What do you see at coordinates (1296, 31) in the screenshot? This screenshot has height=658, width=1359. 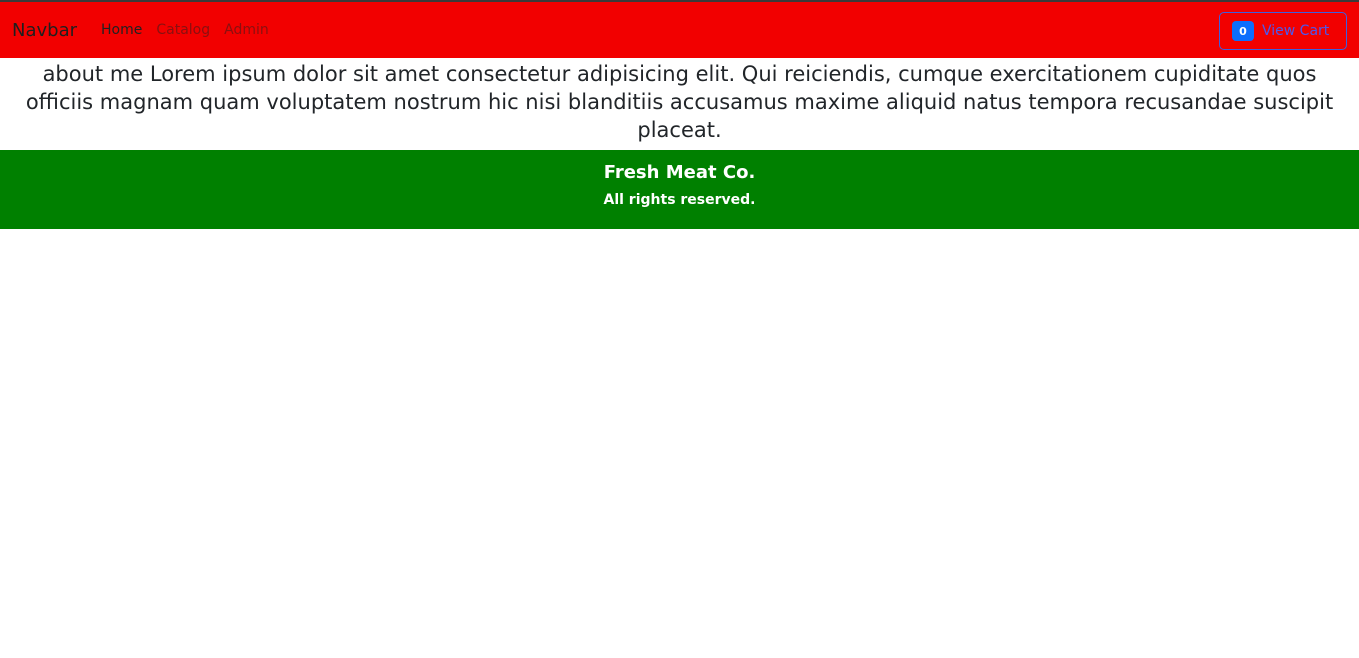 I see `view-cart-label: View Cart` at bounding box center [1296, 31].